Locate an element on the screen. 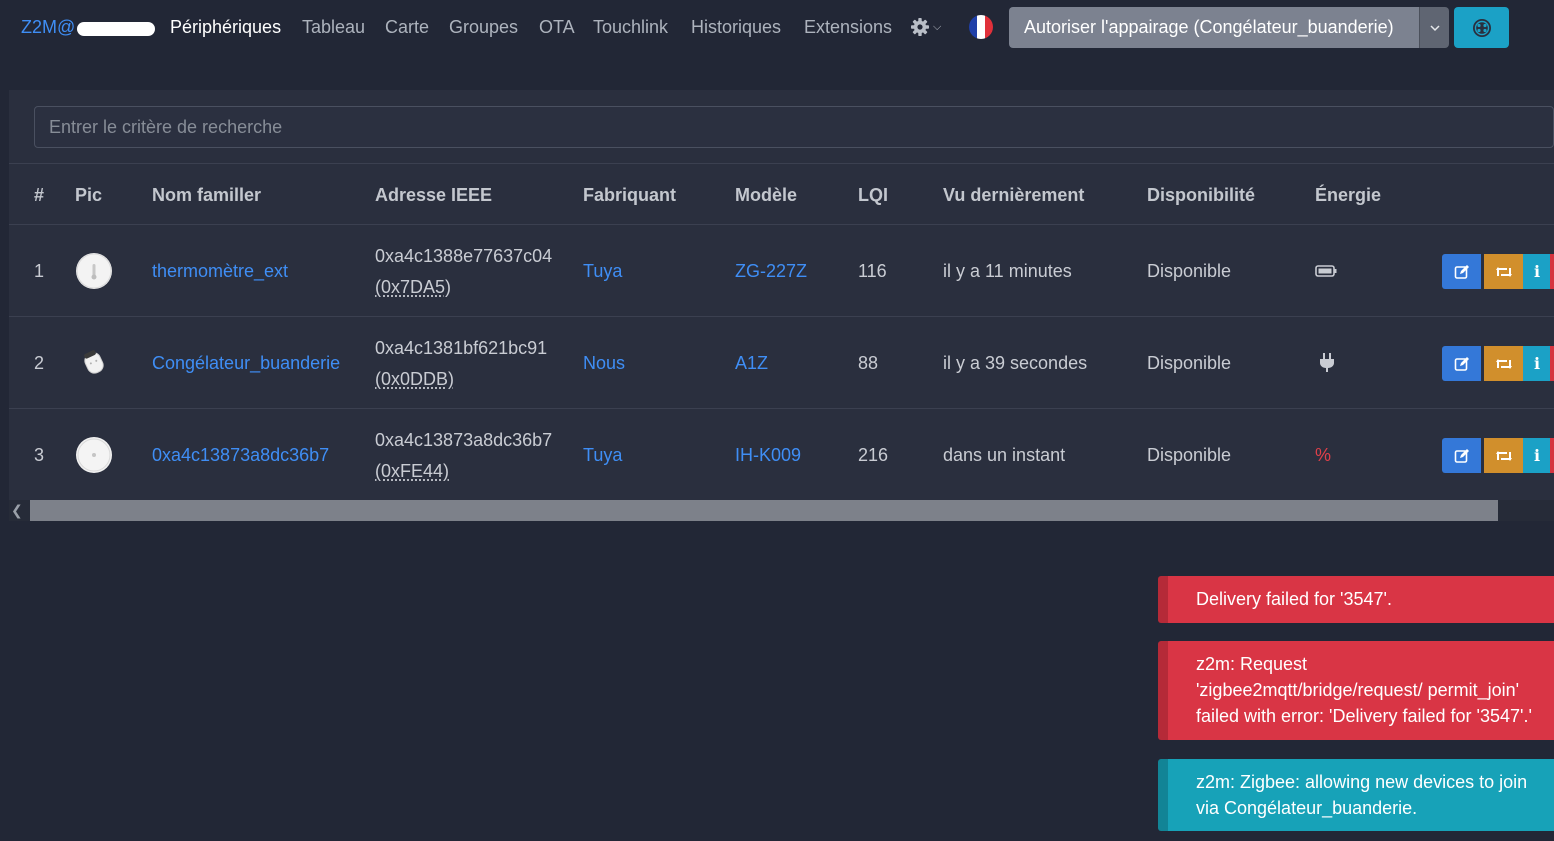 The height and width of the screenshot is (841, 1554). sensor-device-icon is located at coordinates (94, 455).